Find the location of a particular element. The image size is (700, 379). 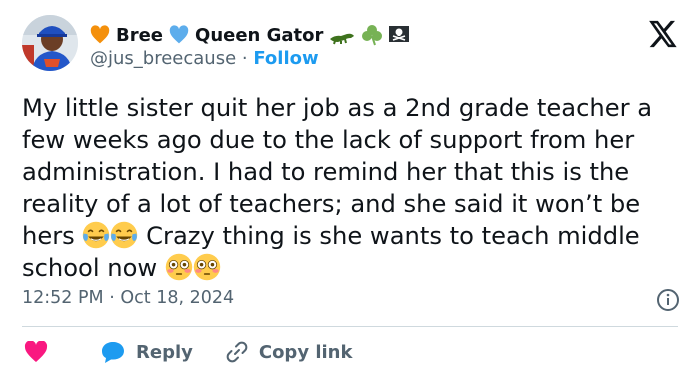

author-handle-row: @jus_breecause · Follow is located at coordinates (204, 58).